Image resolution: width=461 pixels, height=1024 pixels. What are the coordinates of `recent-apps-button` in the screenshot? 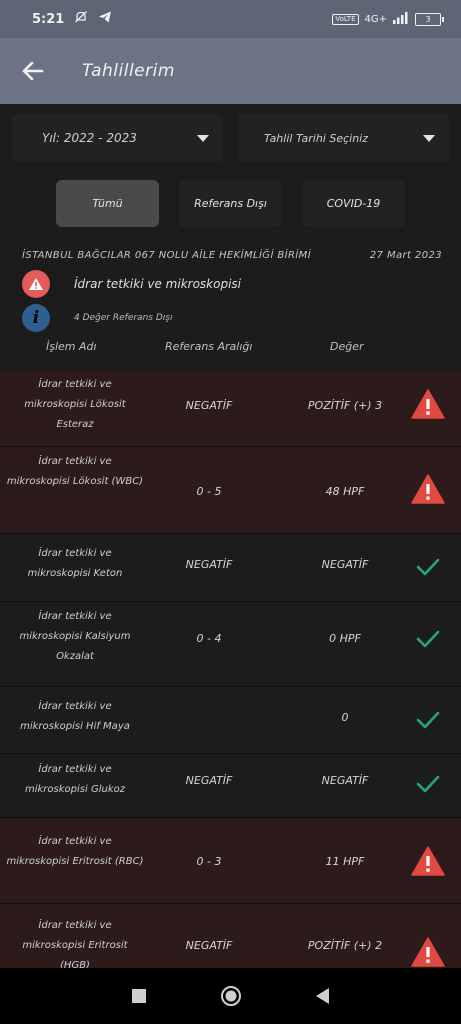 It's located at (139, 996).